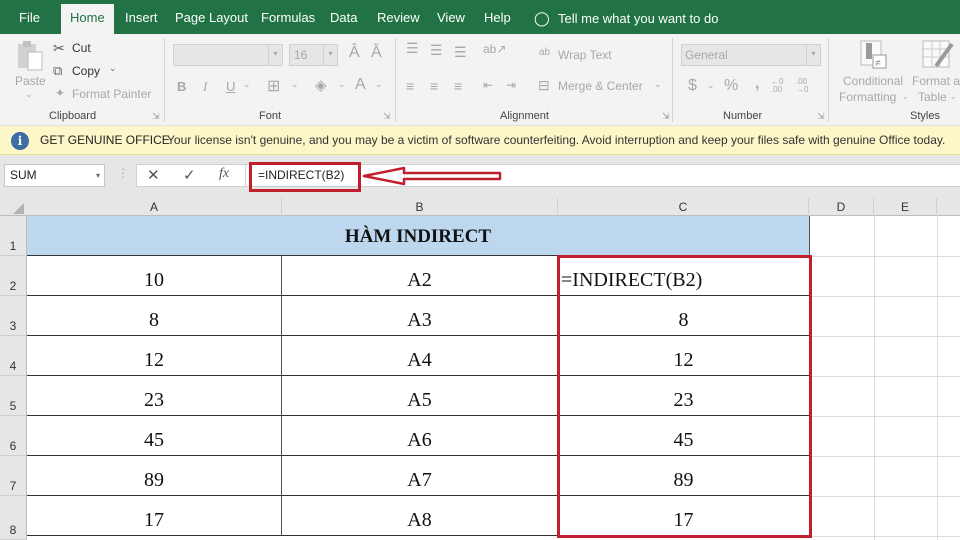 This screenshot has width=960, height=540. Describe the element at coordinates (658, 84) in the screenshot. I see `merge-dropdown-icon: ⌄` at that location.